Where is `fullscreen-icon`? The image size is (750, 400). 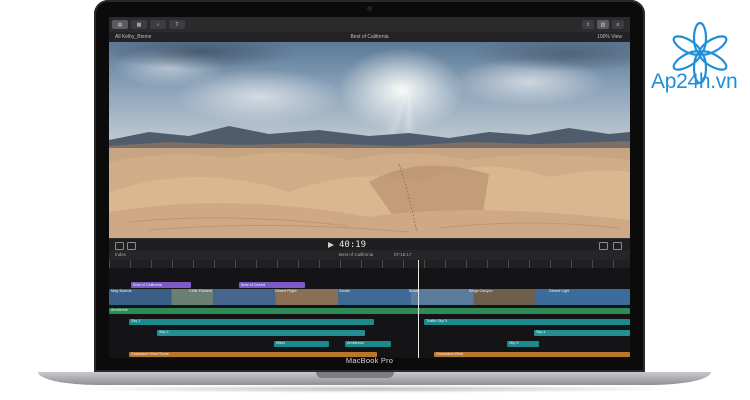 fullscreen-icon is located at coordinates (617, 246).